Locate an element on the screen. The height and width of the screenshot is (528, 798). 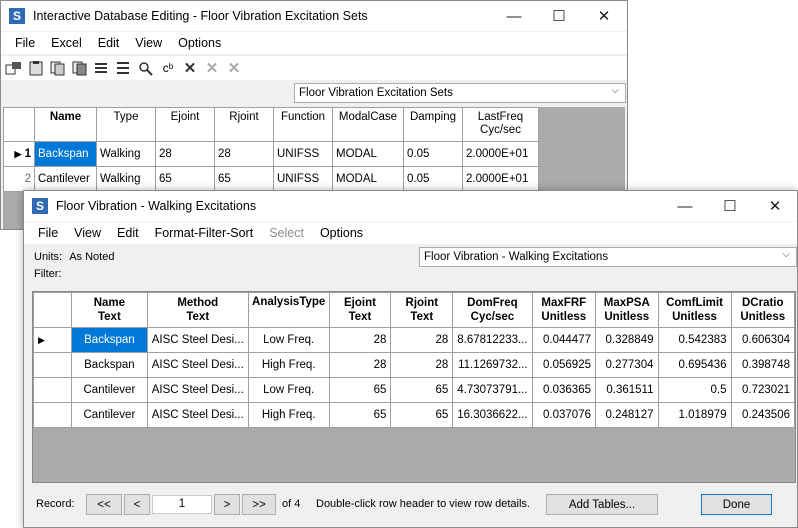
column-header: Rjoint Text is located at coordinates (422, 310).